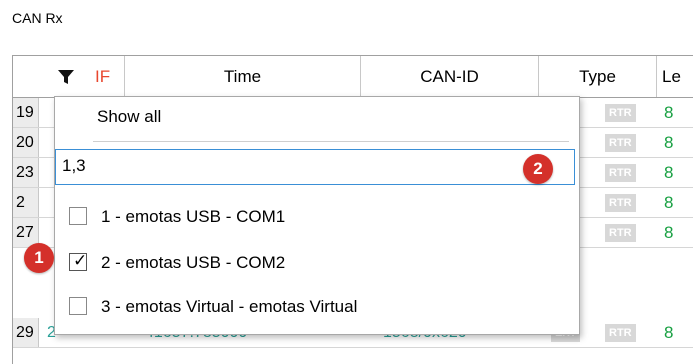  What do you see at coordinates (26, 142) in the screenshot?
I see `row-number: 20` at bounding box center [26, 142].